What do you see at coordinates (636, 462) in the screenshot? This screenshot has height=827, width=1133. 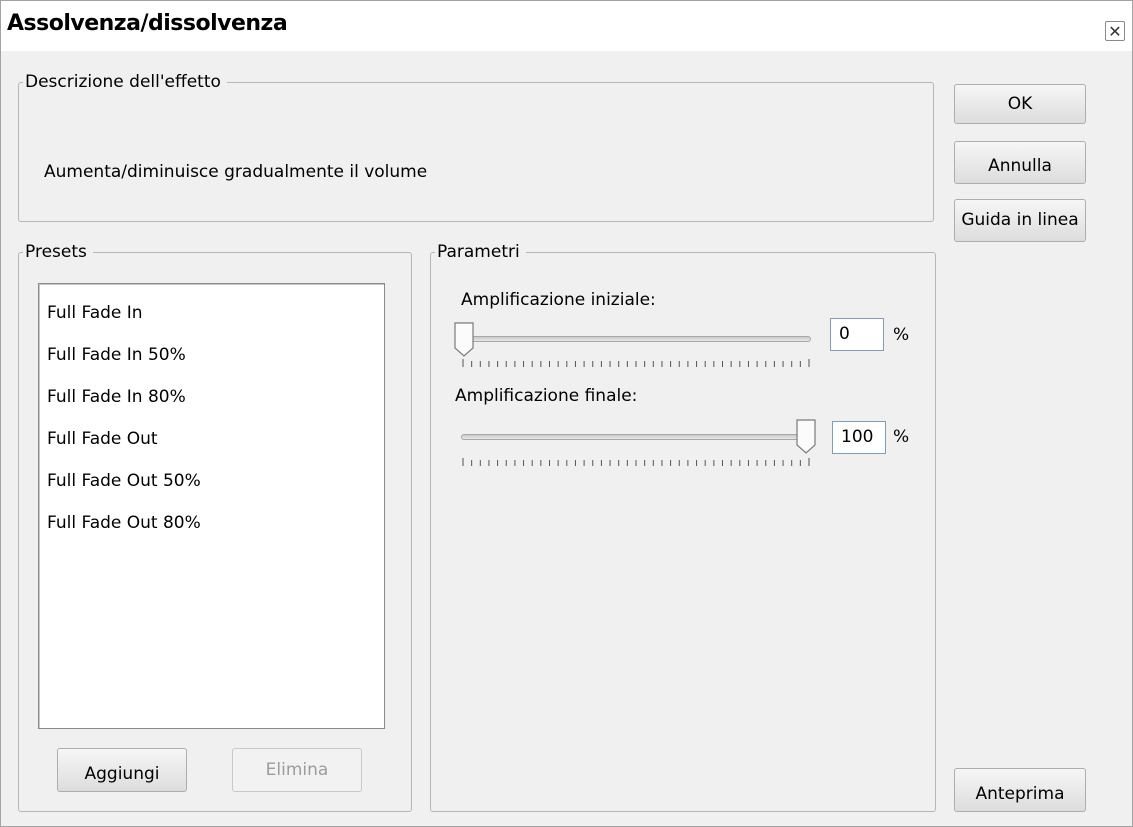 I see `final-amplification-ticks` at bounding box center [636, 462].